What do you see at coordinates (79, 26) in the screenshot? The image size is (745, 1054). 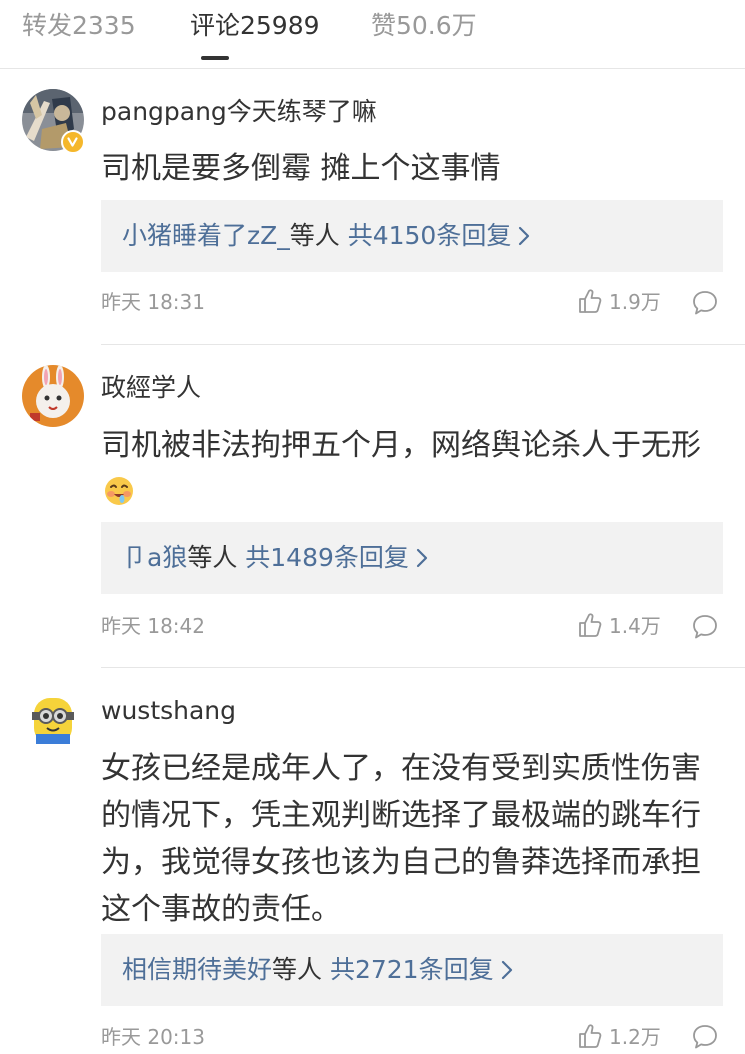 I see `tab-reposts: 转发2335` at bounding box center [79, 26].